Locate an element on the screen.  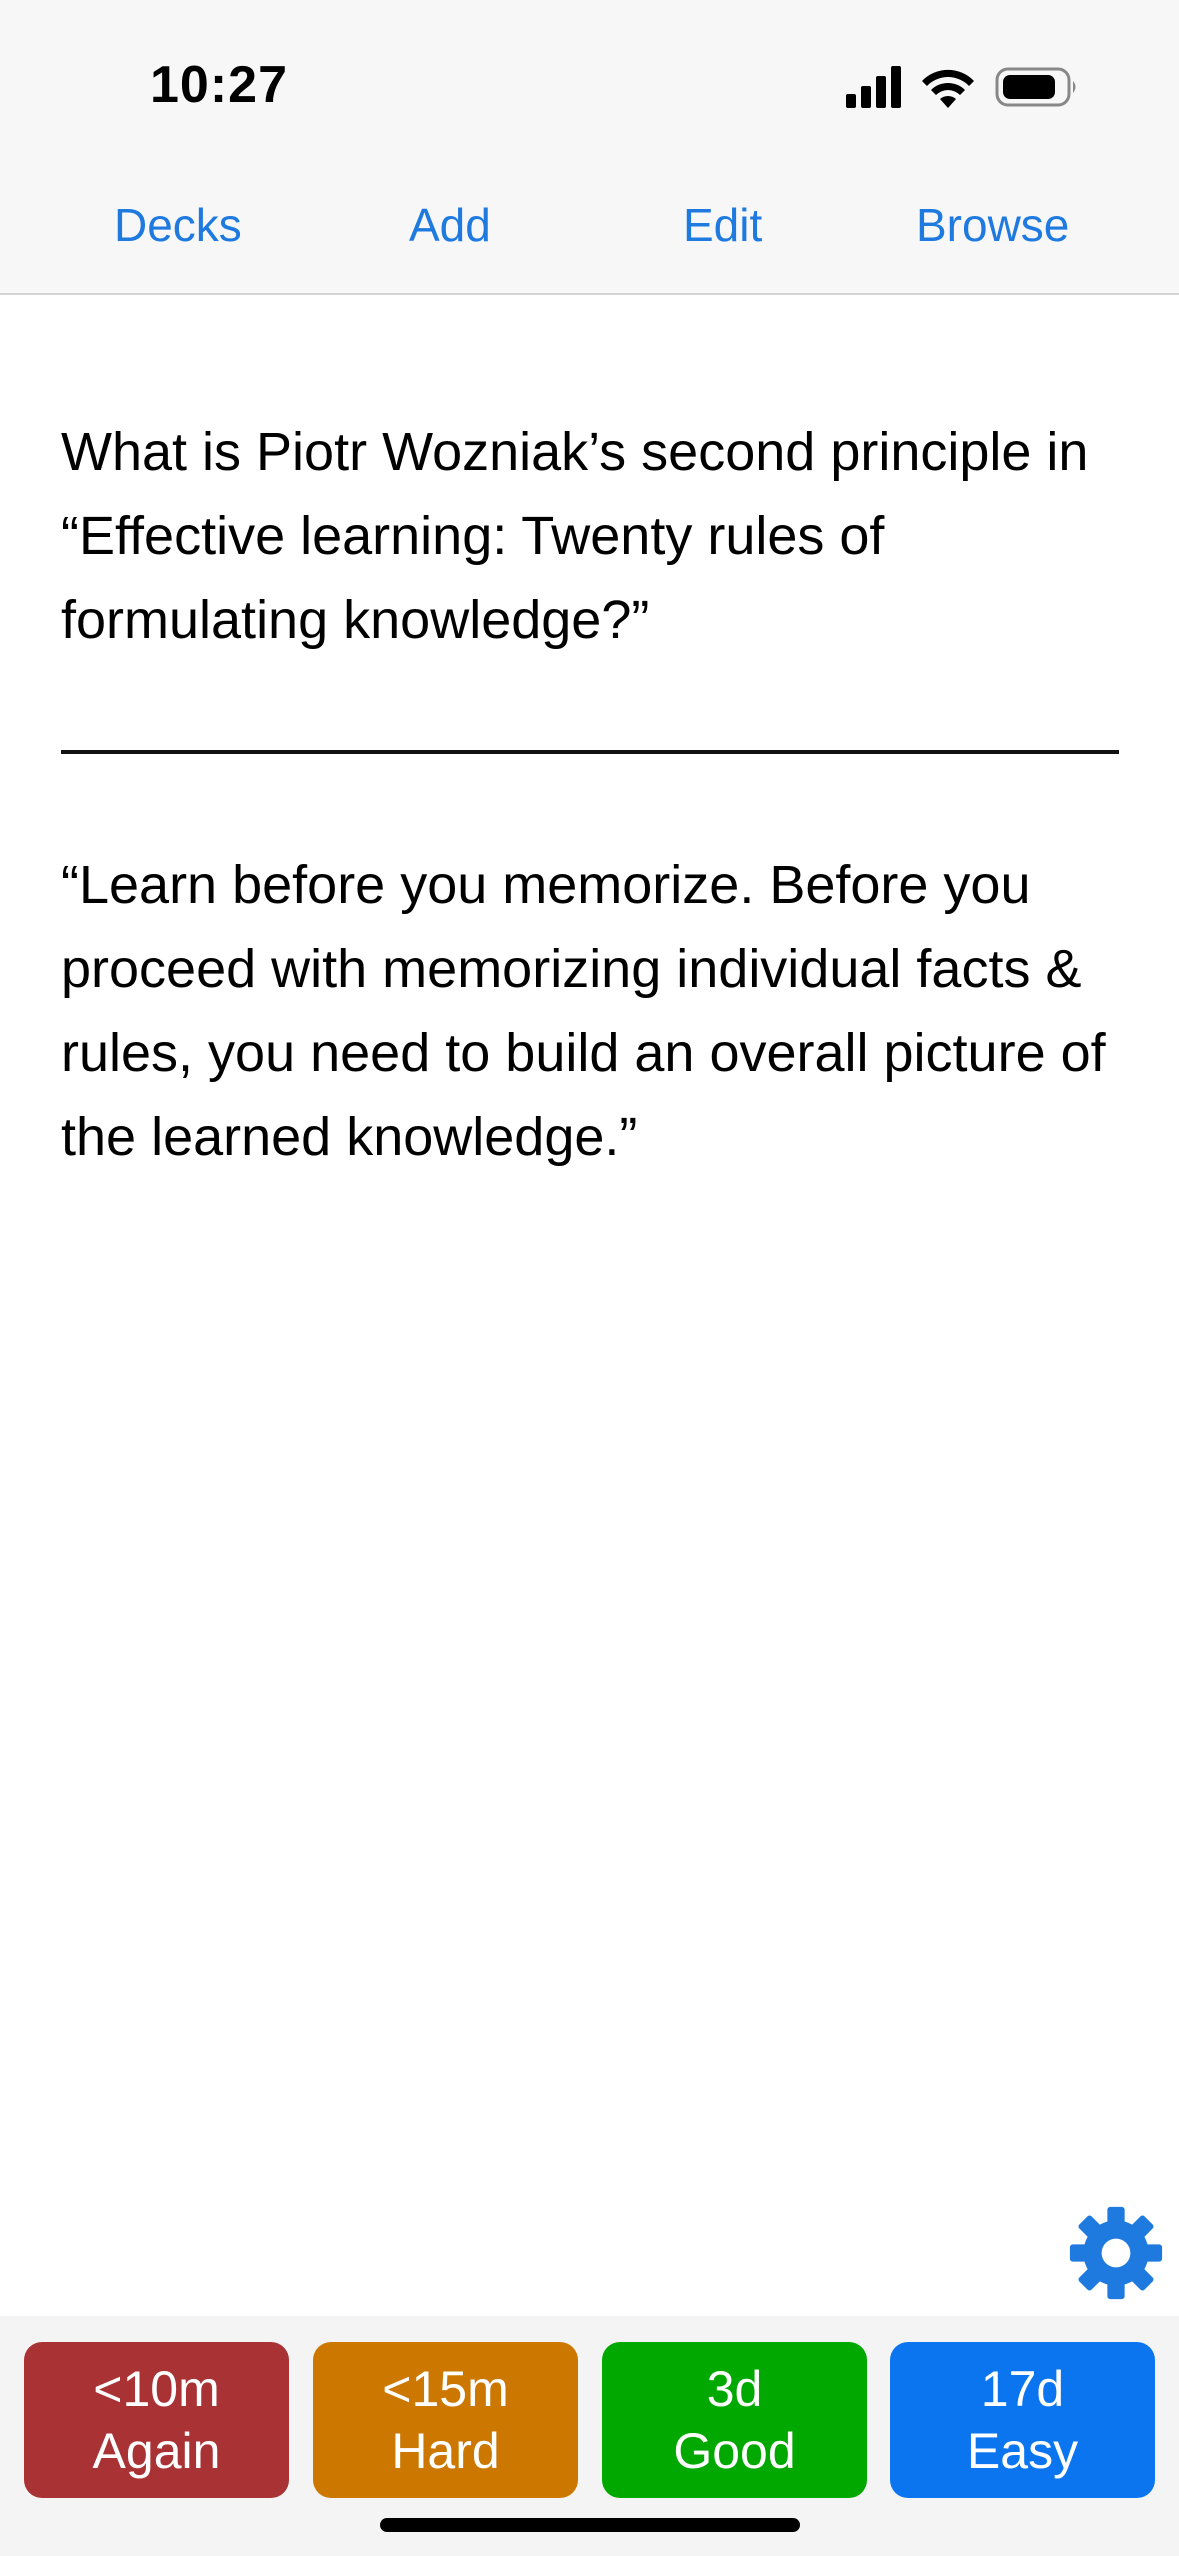
hard-button: <15m Hard is located at coordinates (445, 2420).